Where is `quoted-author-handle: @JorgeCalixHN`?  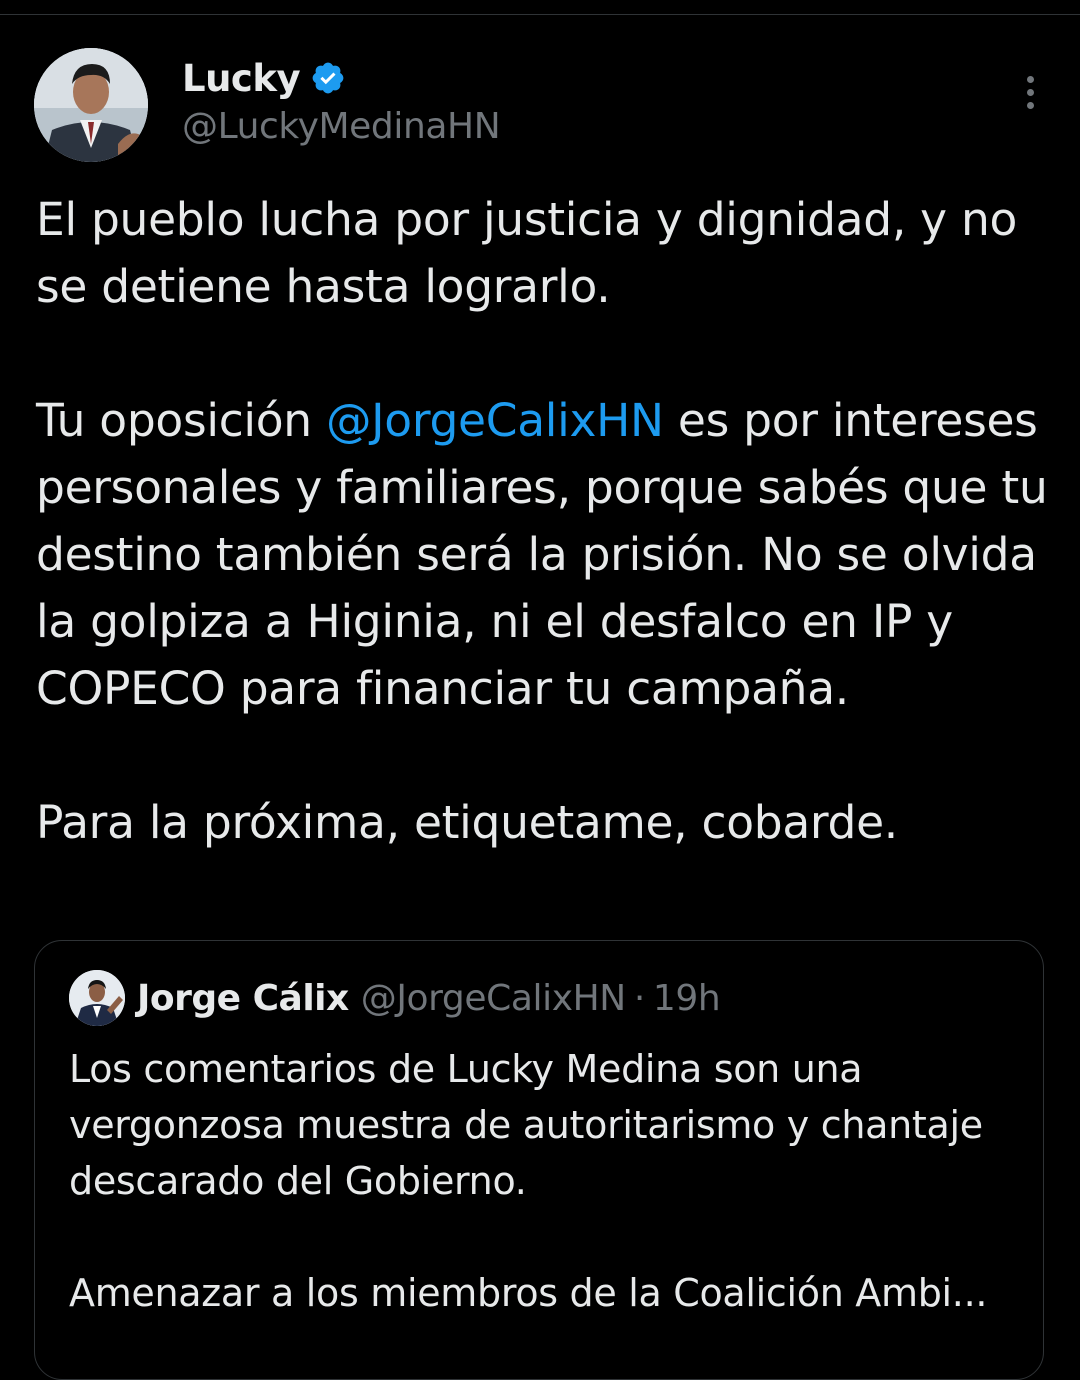
quoted-author-handle: @JorgeCalixHN is located at coordinates (493, 998).